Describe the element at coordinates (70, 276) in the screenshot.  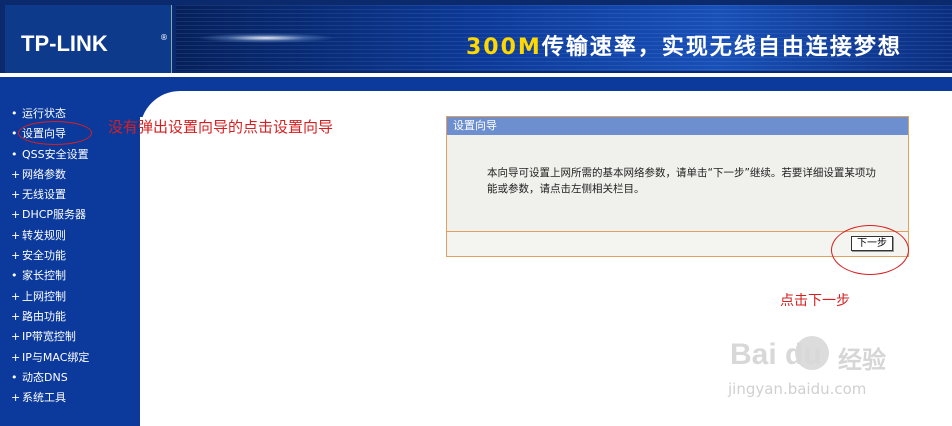
I see `sidebar-item-parental: • 家长控制` at that location.